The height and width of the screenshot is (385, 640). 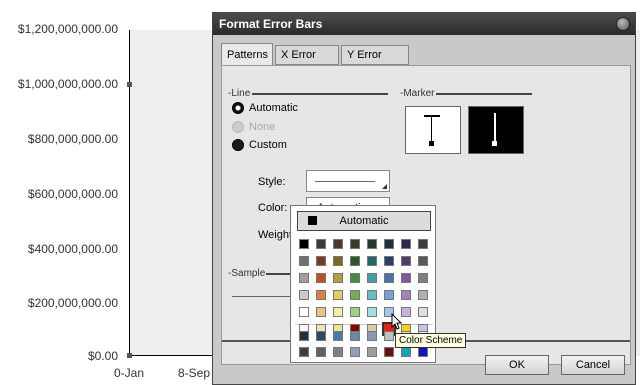 What do you see at coordinates (129, 193) in the screenshot?
I see `y-axis-line` at bounding box center [129, 193].